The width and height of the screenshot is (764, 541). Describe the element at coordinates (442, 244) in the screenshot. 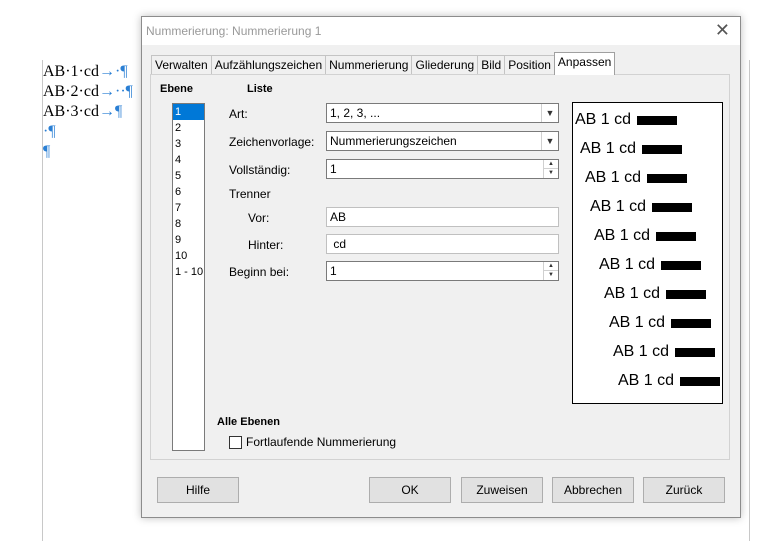

I see `hinter-input: cd` at that location.